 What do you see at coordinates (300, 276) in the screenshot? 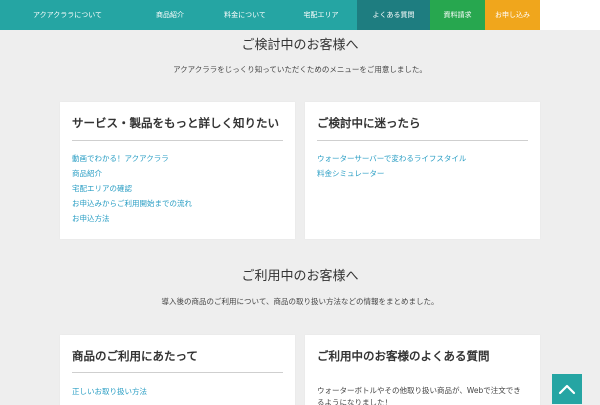
I see `section-title-current: ご利用中のお客様へ` at bounding box center [300, 276].